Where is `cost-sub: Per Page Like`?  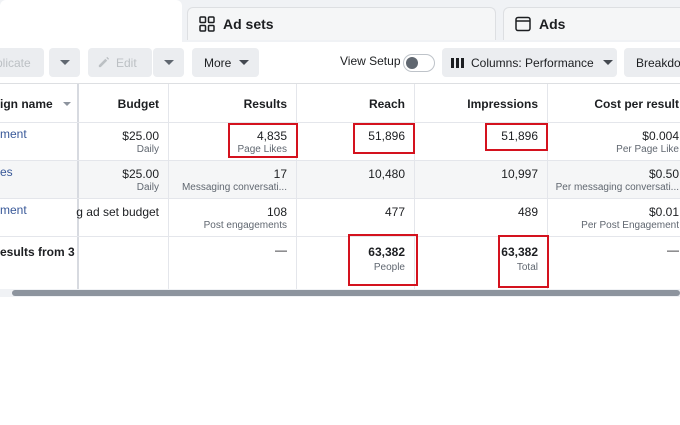
cost-sub: Per Page Like is located at coordinates (647, 149).